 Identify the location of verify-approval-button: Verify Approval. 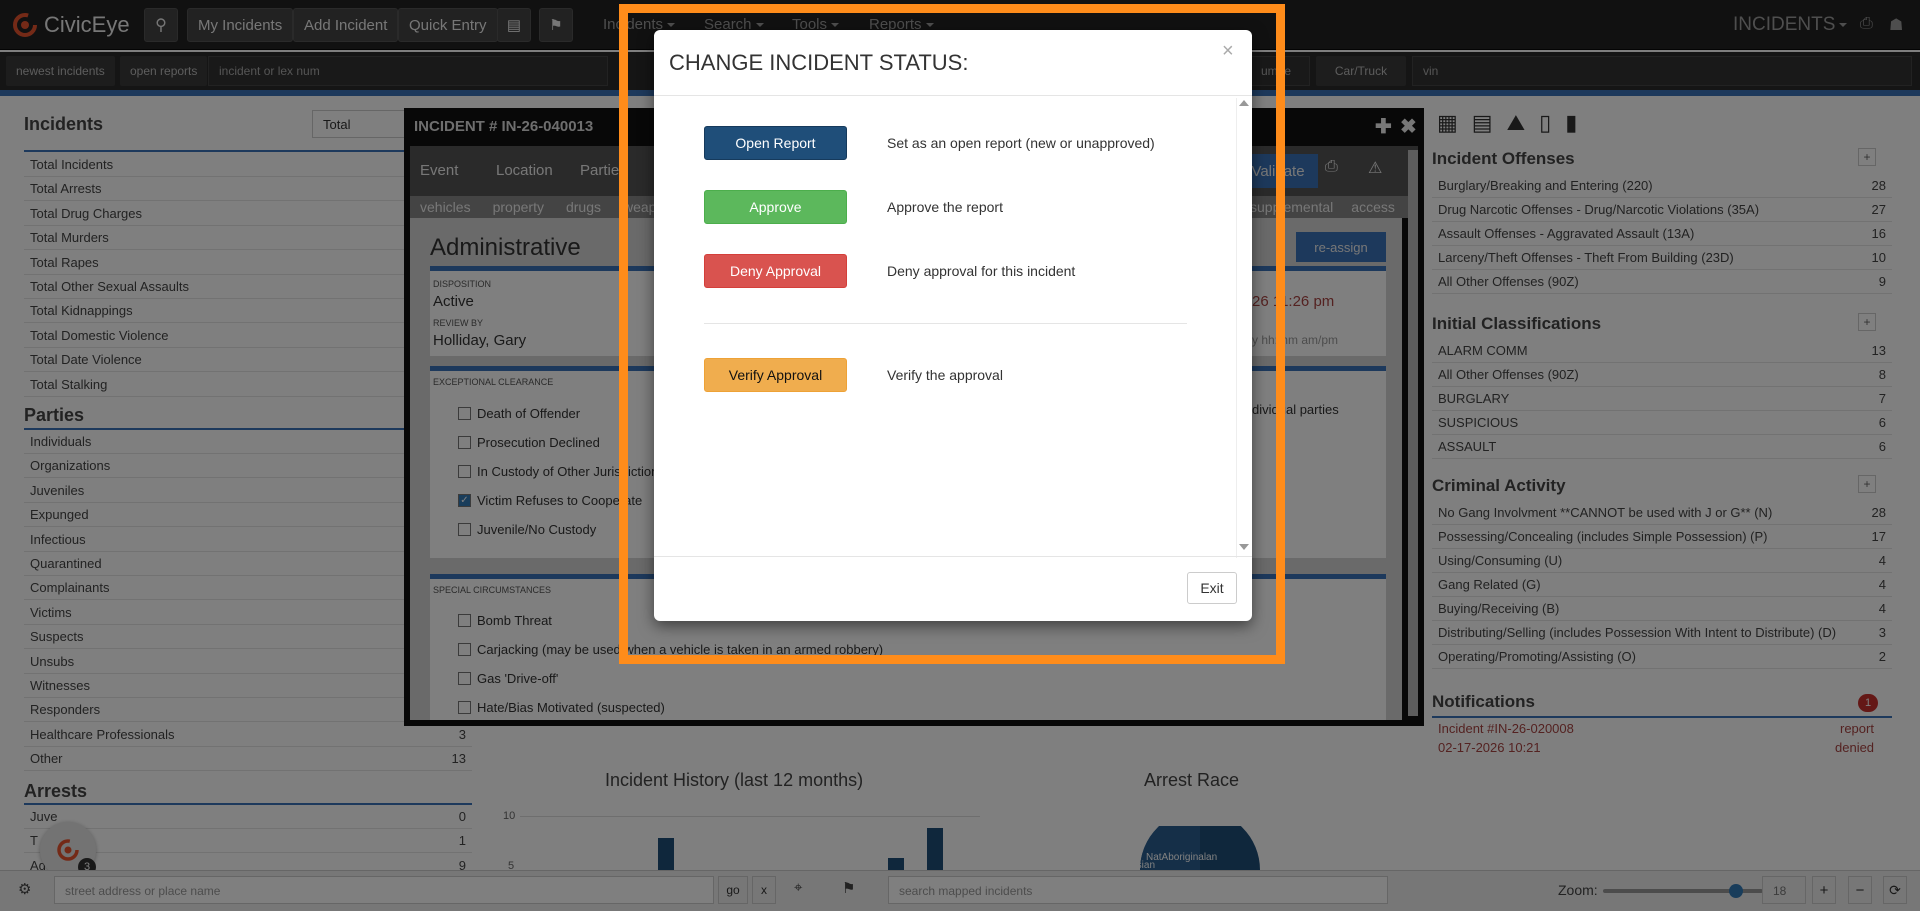
(775, 375).